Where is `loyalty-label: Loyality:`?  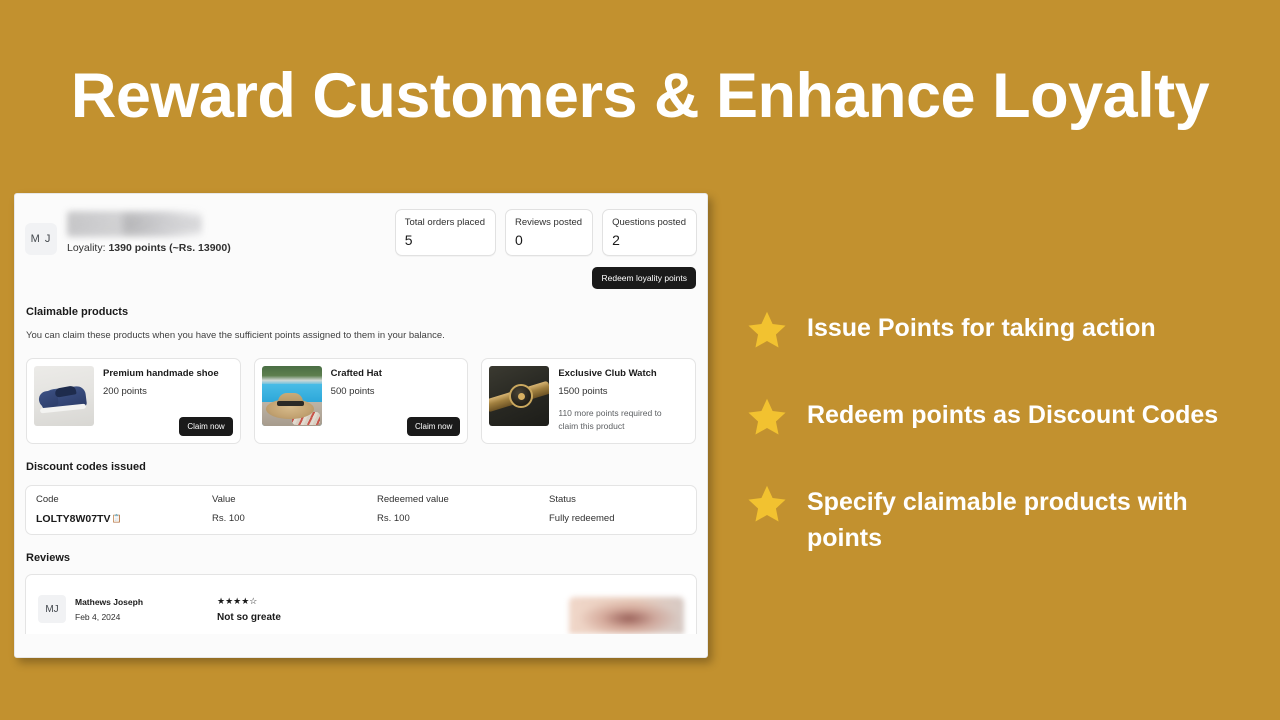 loyalty-label: Loyality: is located at coordinates (86, 248).